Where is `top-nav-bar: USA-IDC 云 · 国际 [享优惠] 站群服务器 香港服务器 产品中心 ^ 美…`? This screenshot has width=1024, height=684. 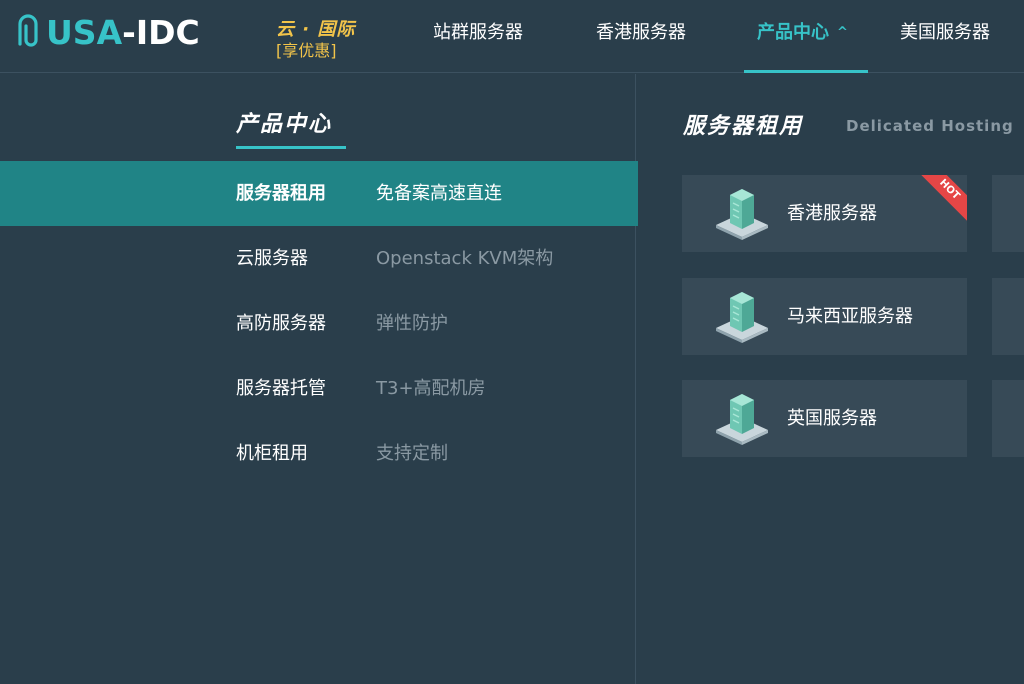
top-nav-bar: USA-IDC 云 · 国际 [享优惠] 站群服务器 香港服务器 产品中心 ^ 美… is located at coordinates (512, 36).